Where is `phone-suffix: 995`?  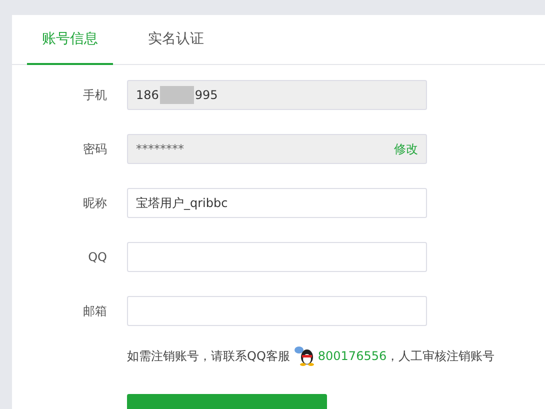 phone-suffix: 995 is located at coordinates (206, 95).